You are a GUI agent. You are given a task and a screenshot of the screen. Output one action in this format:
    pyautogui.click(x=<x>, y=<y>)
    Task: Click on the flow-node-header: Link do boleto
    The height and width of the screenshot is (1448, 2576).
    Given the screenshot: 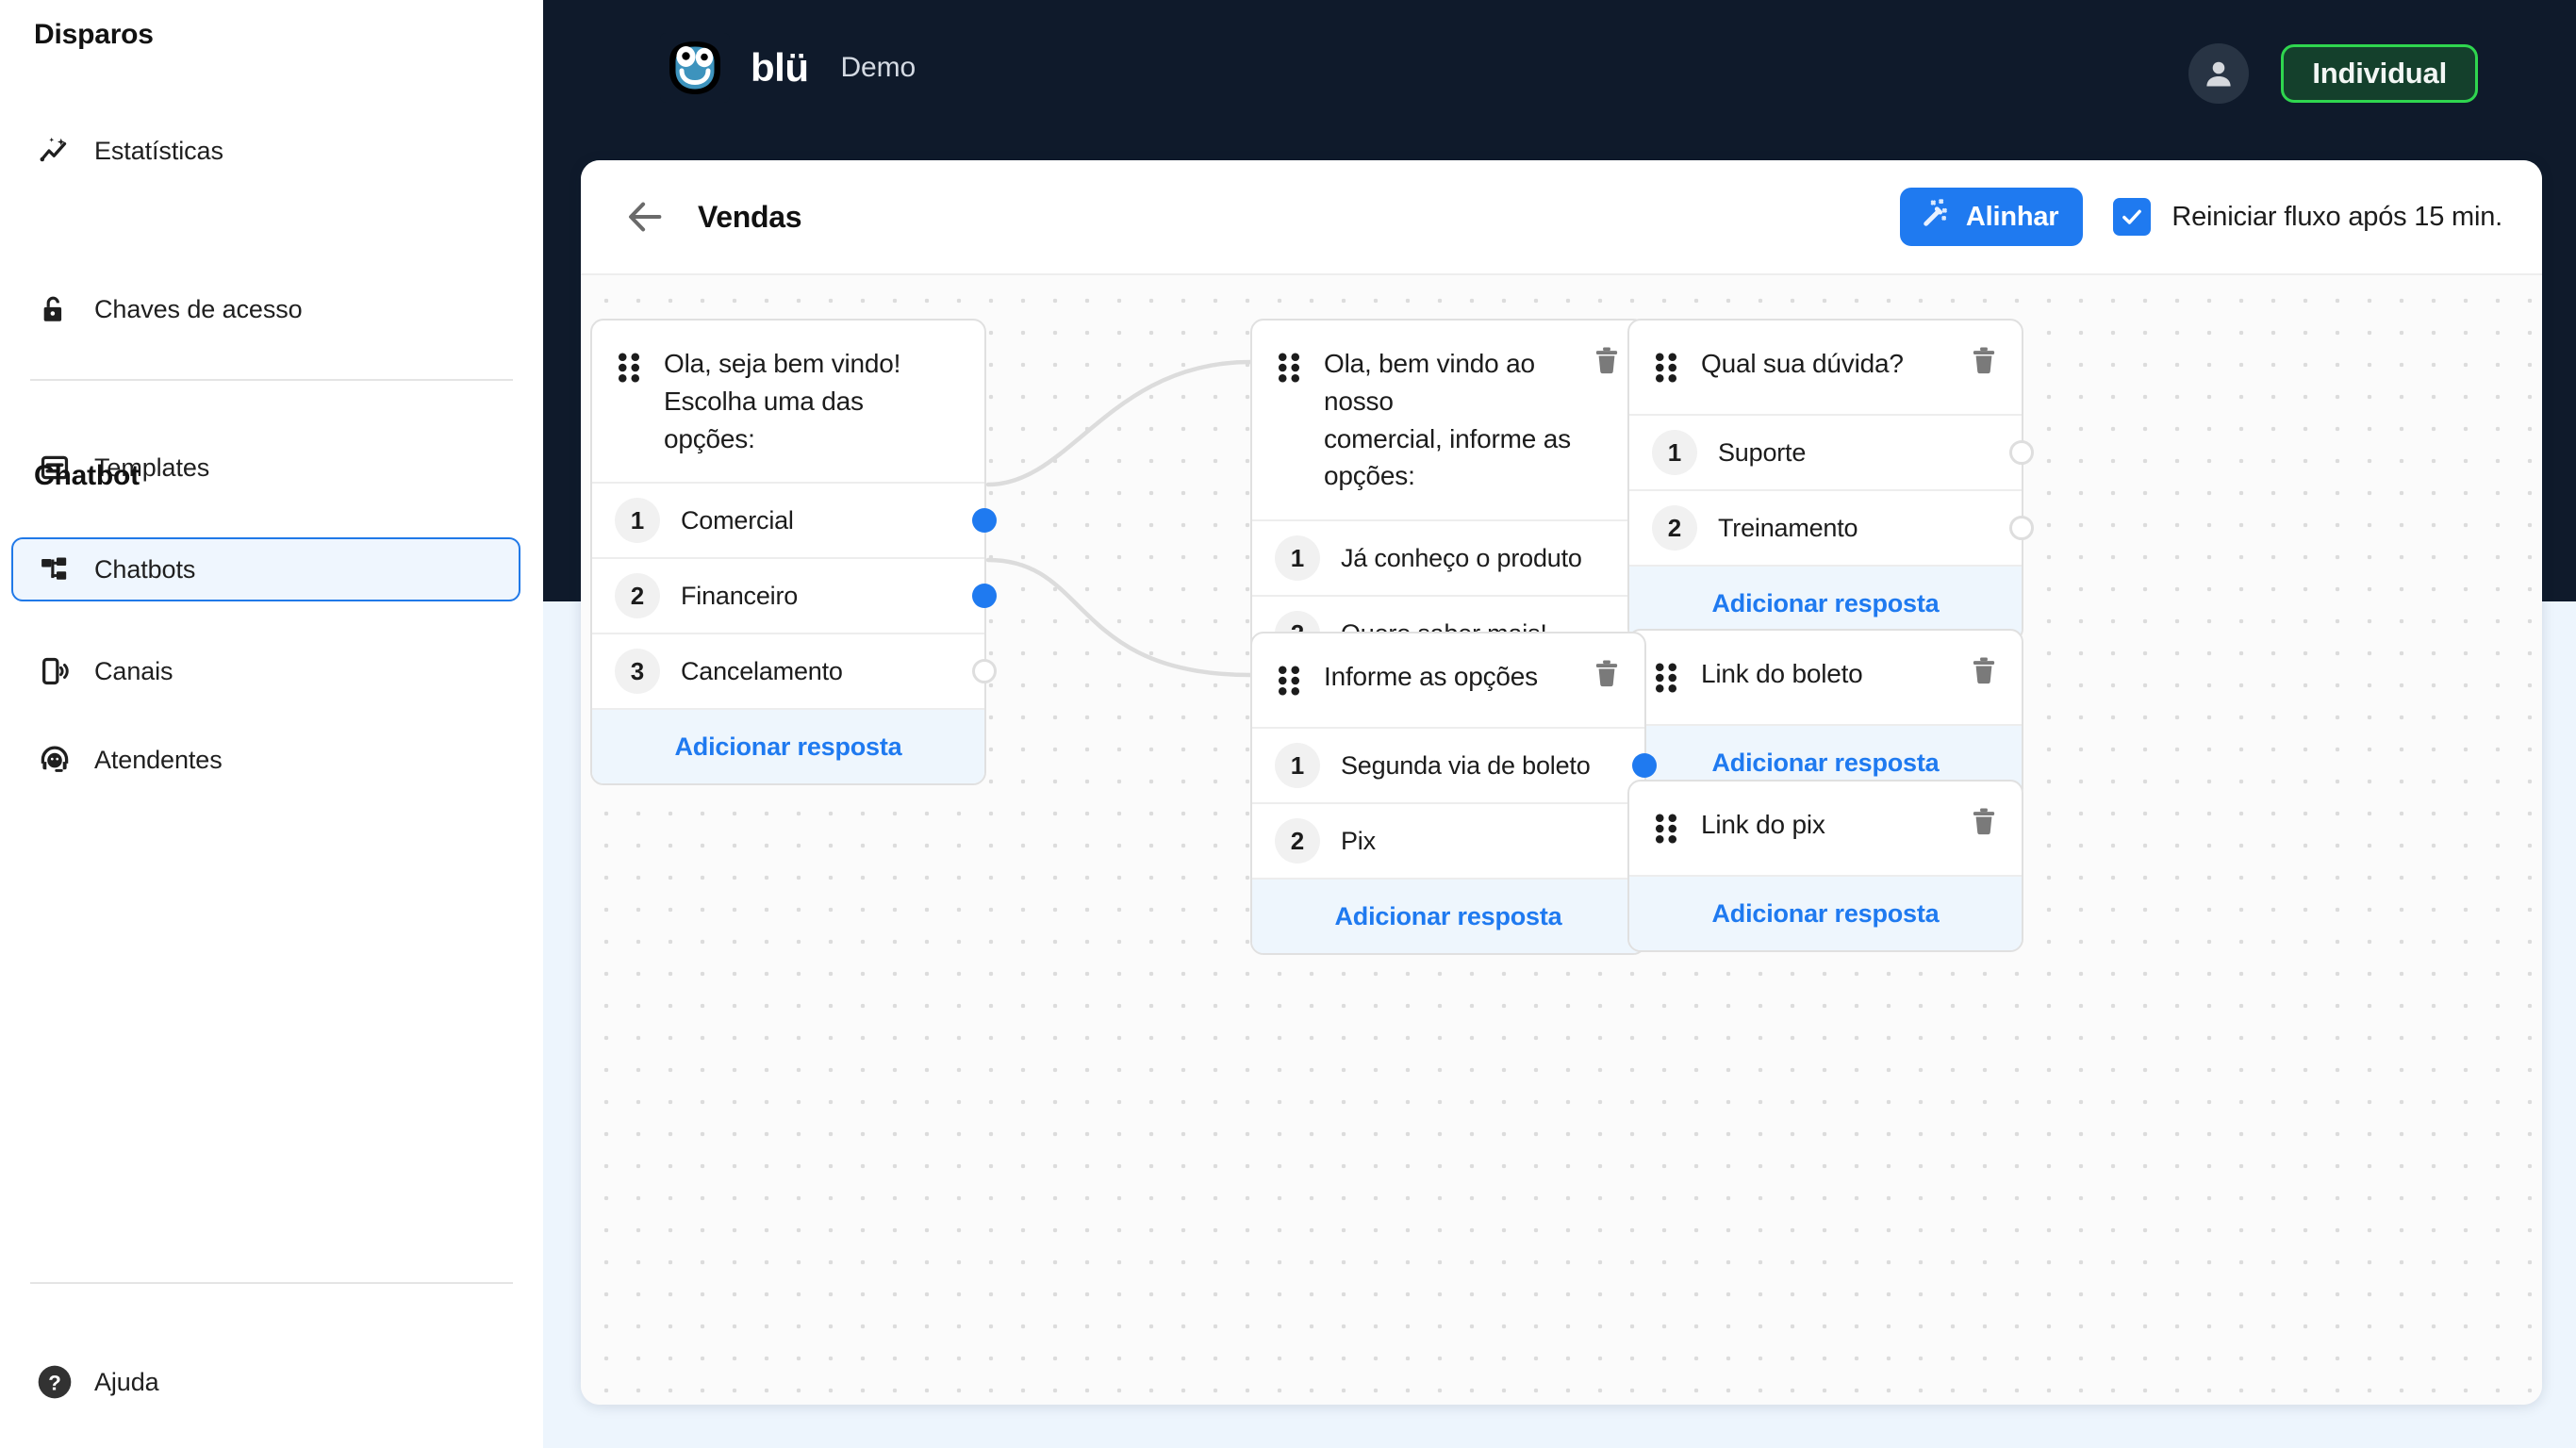 What is the action you would take?
    pyautogui.click(x=1825, y=677)
    